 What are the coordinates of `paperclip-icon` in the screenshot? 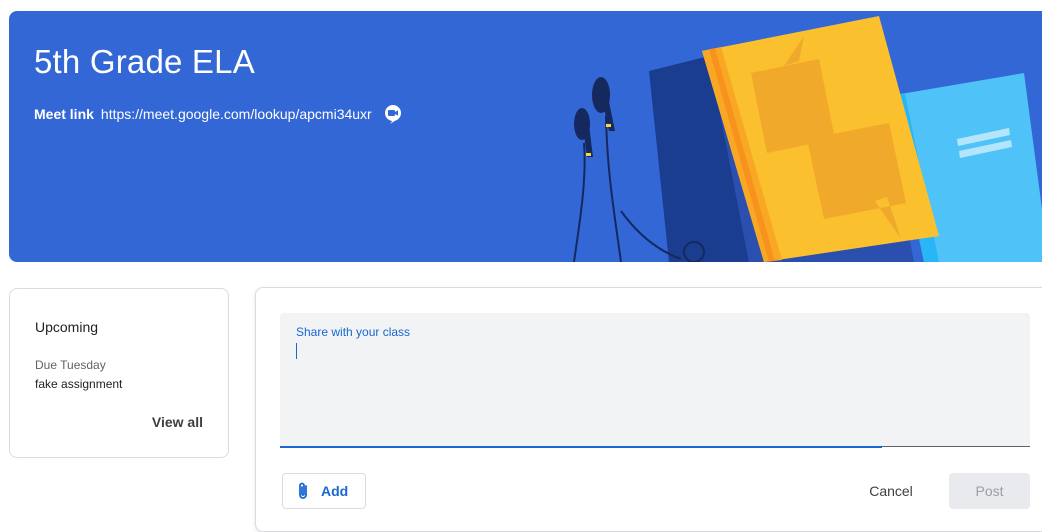 It's located at (303, 491).